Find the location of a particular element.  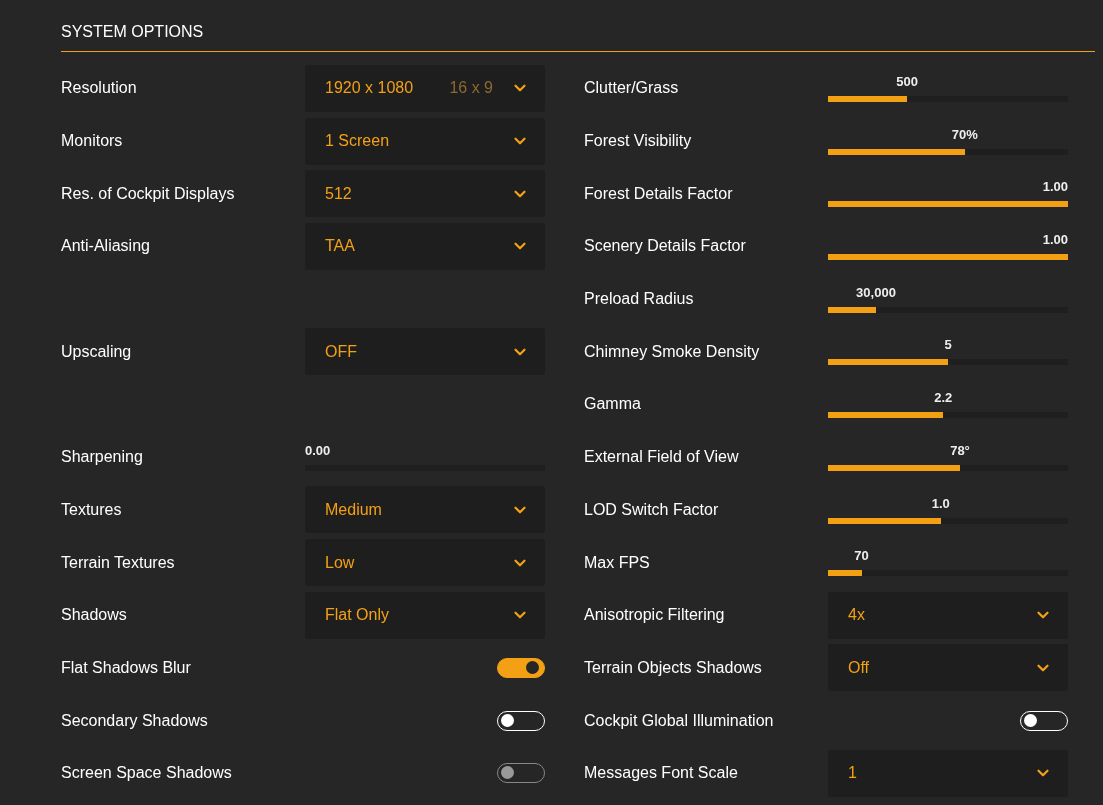

setting-label: Messages Font Scale is located at coordinates (661, 773).